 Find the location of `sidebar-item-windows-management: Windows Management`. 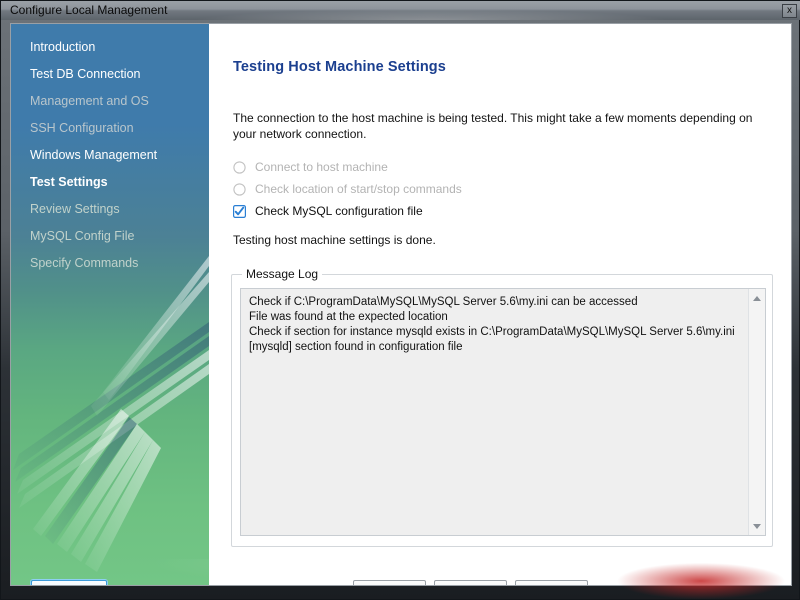

sidebar-item-windows-management: Windows Management is located at coordinates (110, 155).